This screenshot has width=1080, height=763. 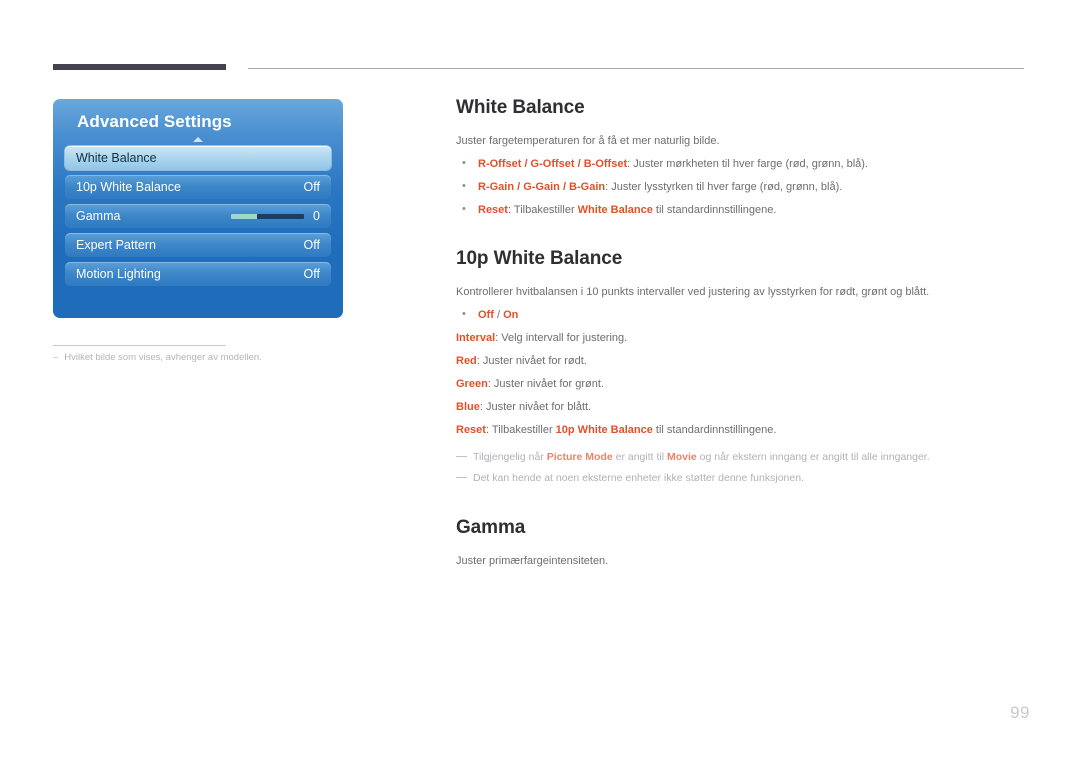 I want to click on slider-fill-light, so click(x=244, y=216).